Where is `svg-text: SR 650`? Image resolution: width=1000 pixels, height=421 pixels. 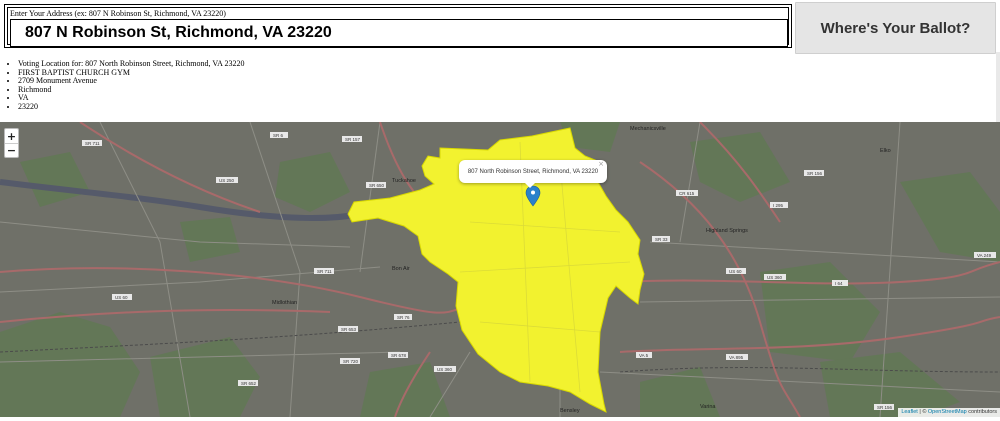 svg-text: SR 650 is located at coordinates (377, 185).